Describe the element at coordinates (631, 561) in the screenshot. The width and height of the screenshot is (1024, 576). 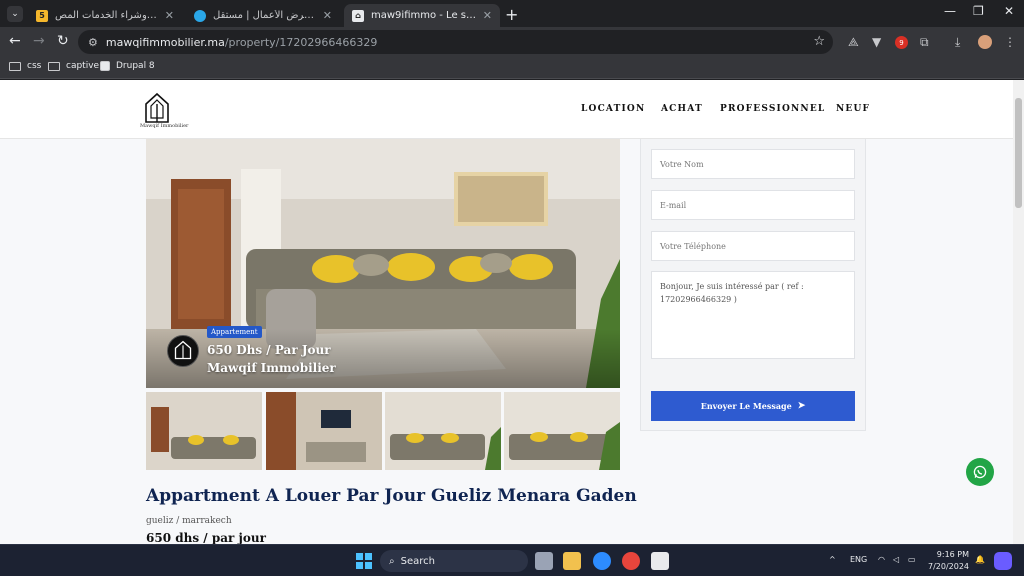
I see `chrome-taskbar-icon` at that location.